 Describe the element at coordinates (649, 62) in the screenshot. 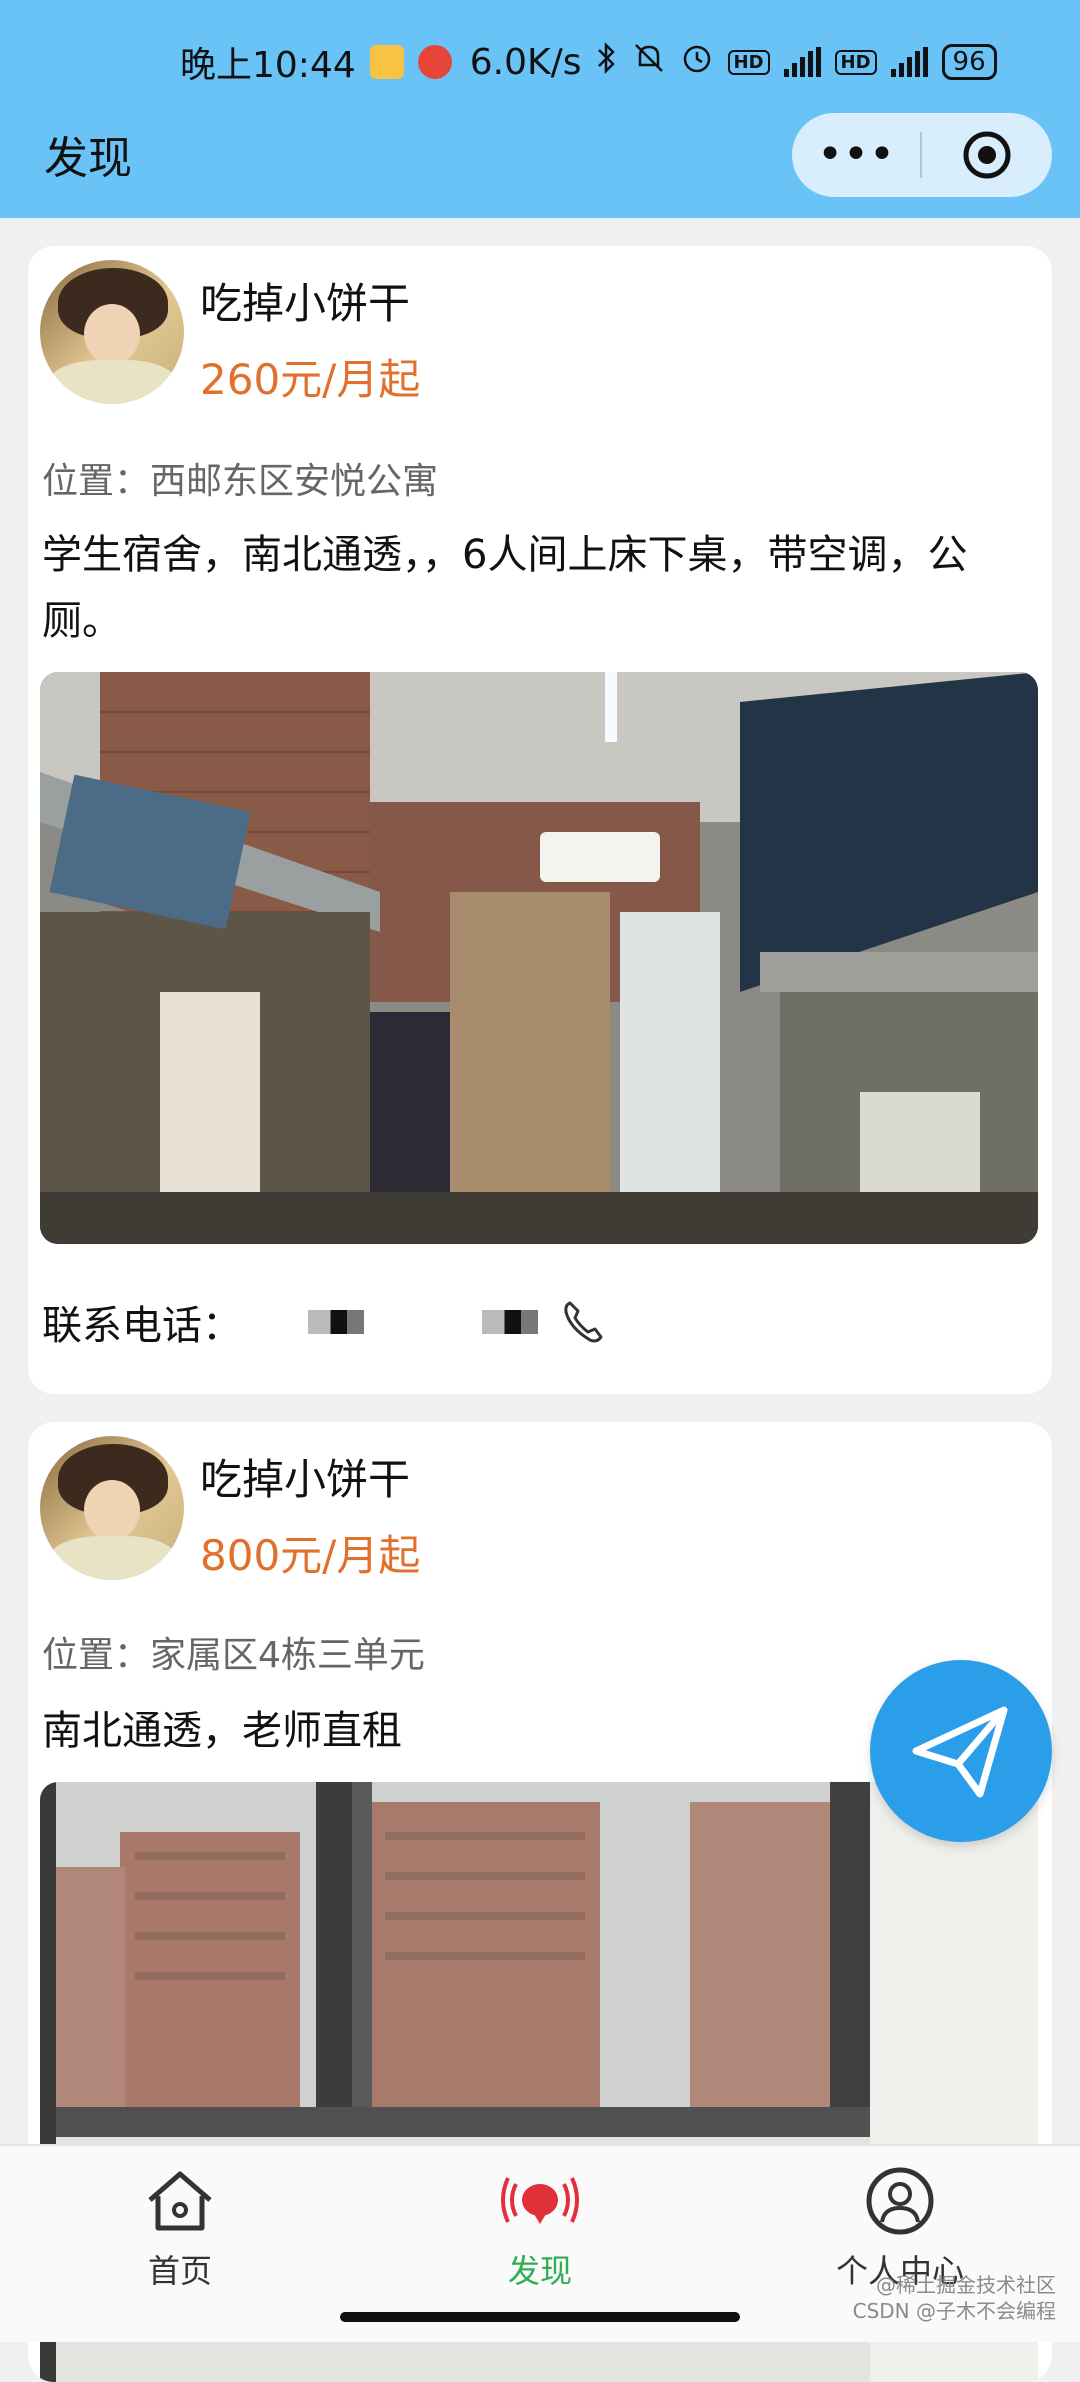

I see `mute-bell-icon` at that location.